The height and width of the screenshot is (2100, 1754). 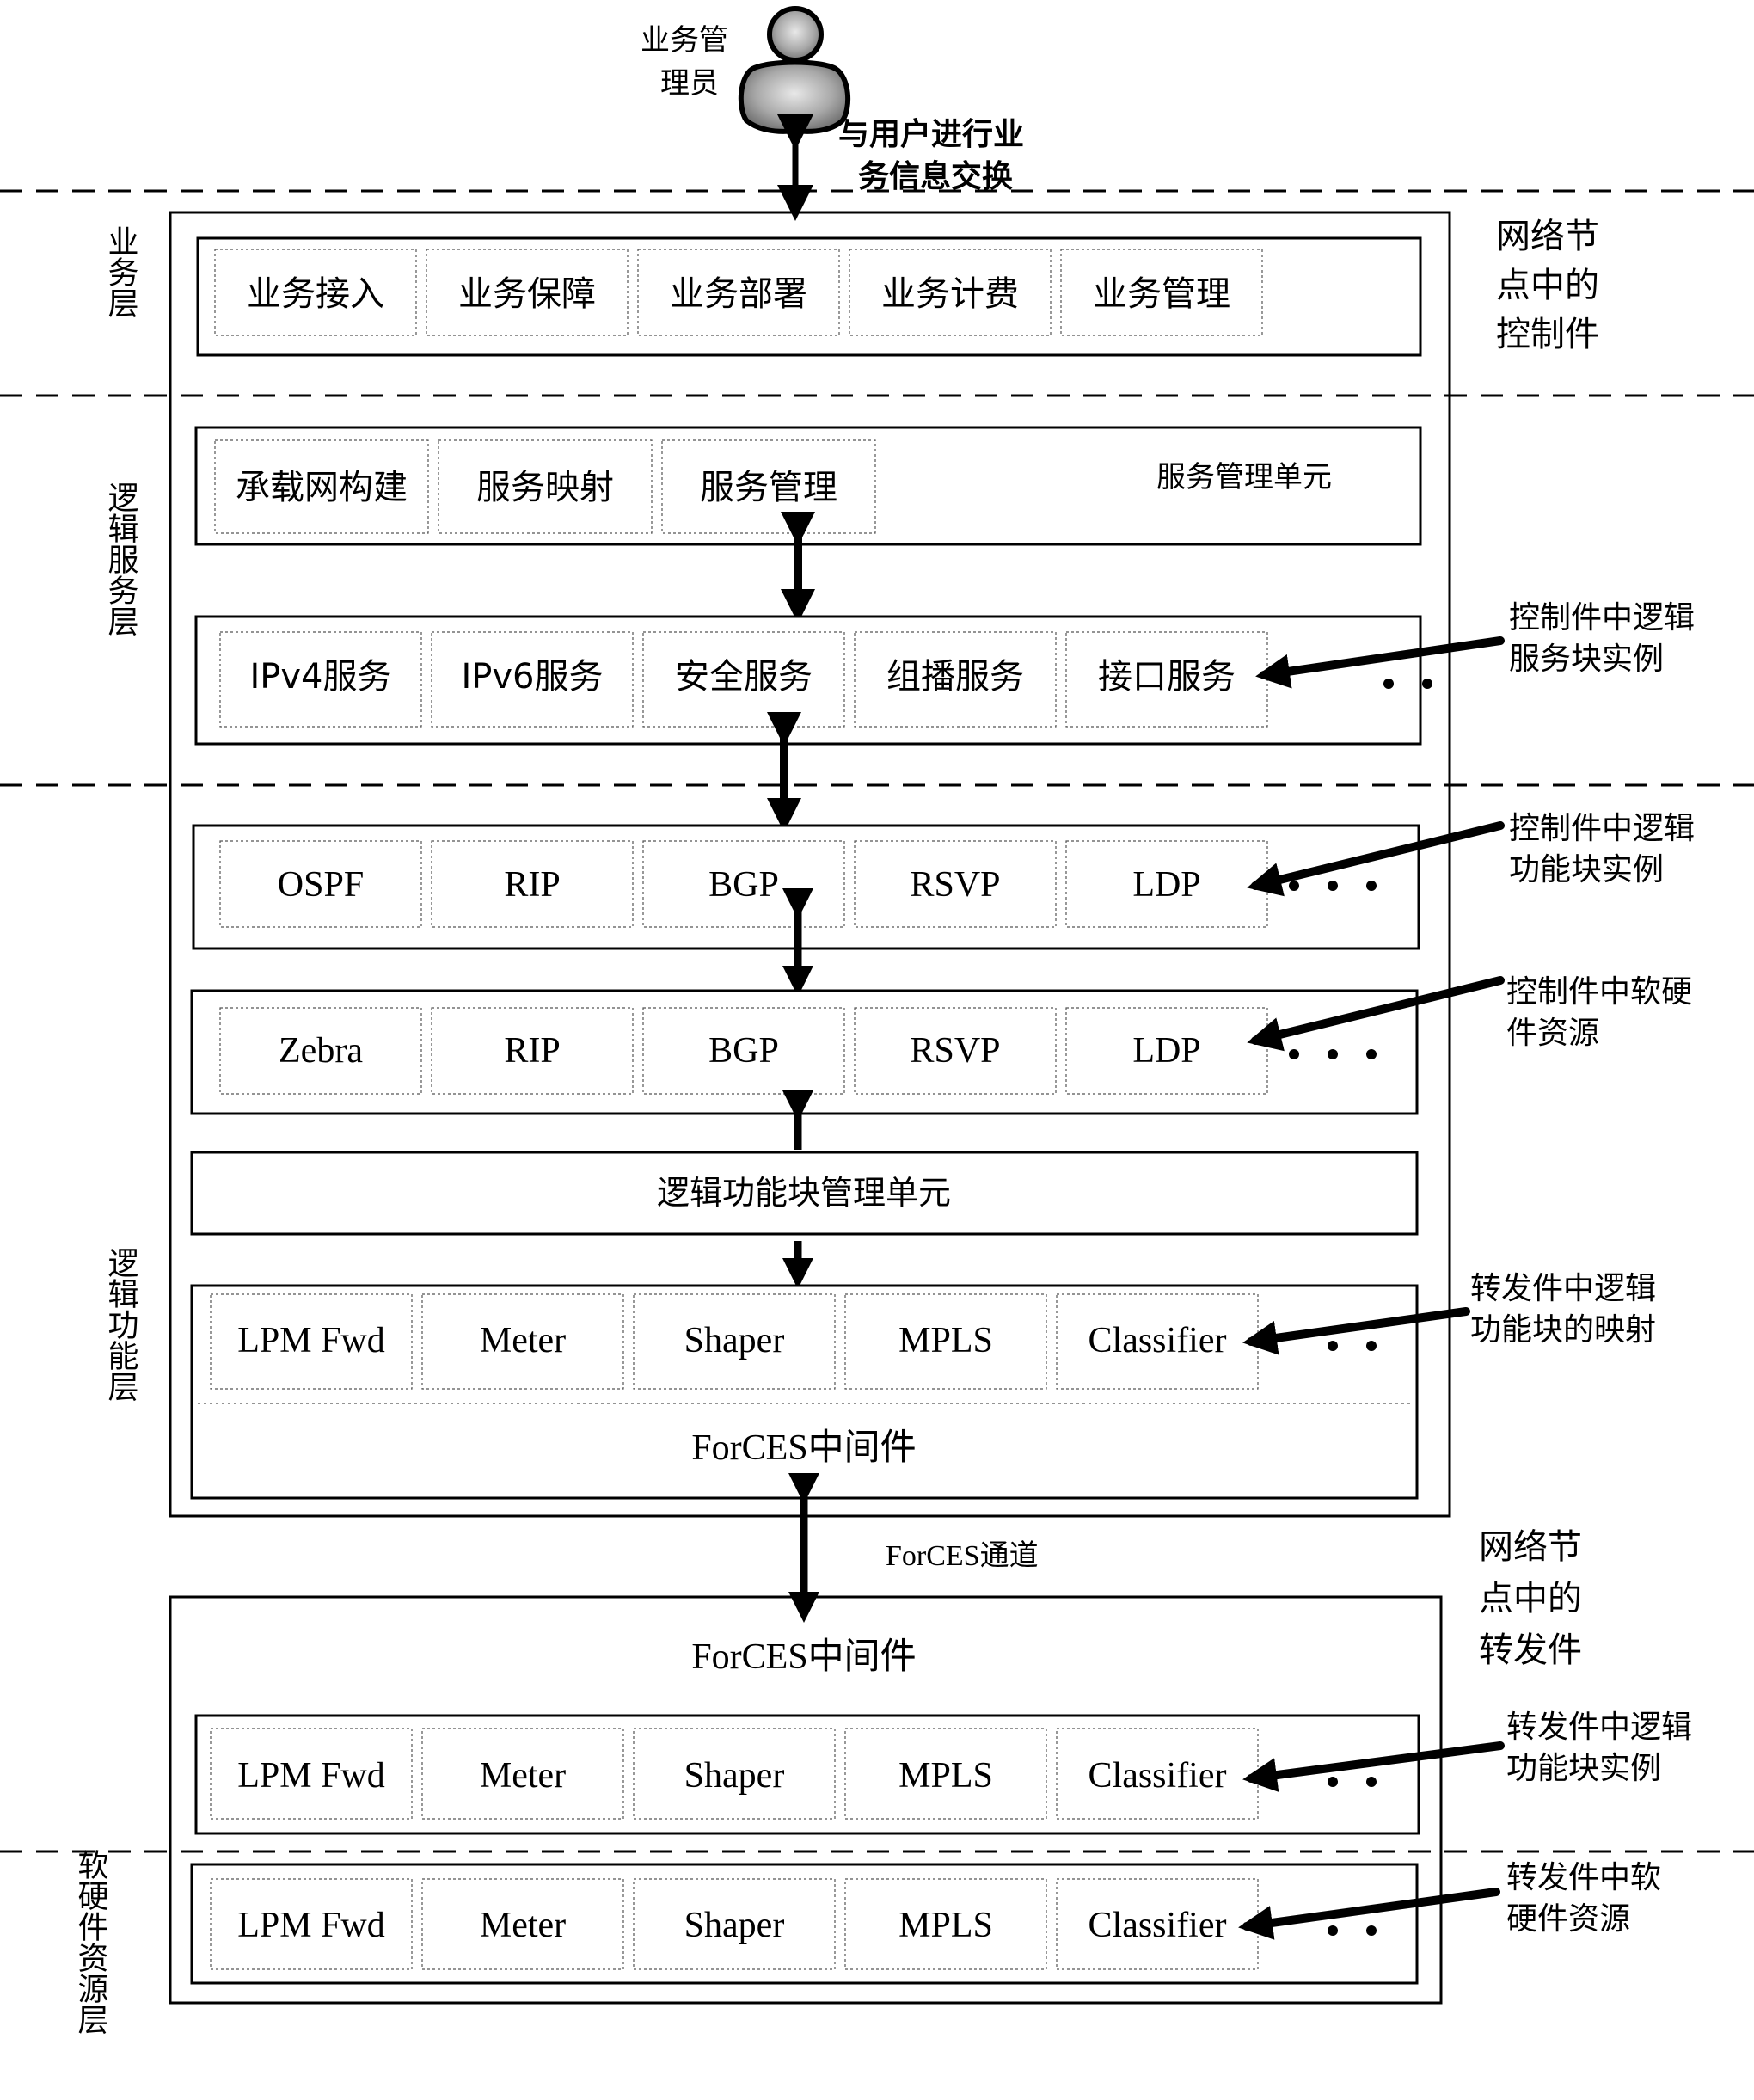 What do you see at coordinates (738, 294) in the screenshot?
I see `block-label: 业务部署` at bounding box center [738, 294].